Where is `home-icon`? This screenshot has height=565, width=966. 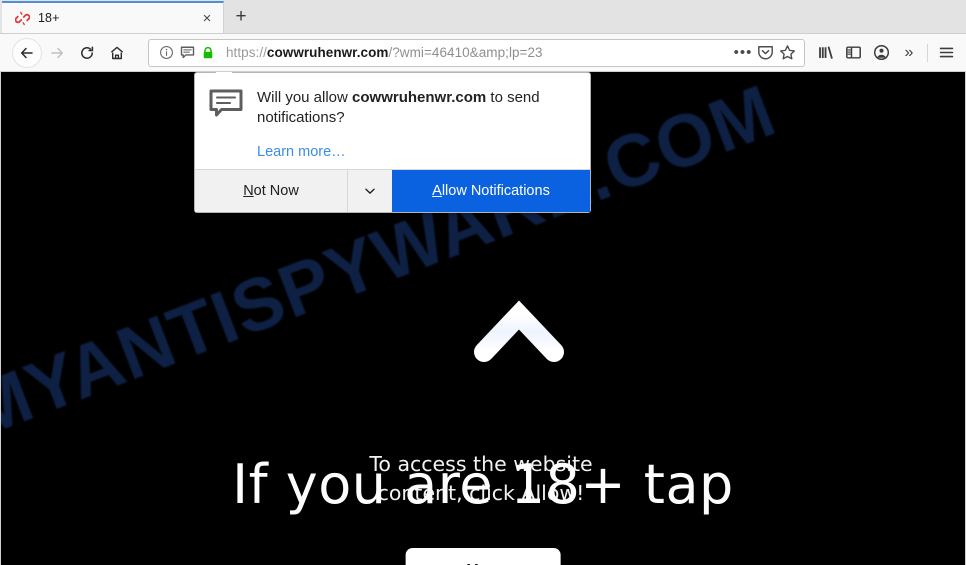 home-icon is located at coordinates (117, 53).